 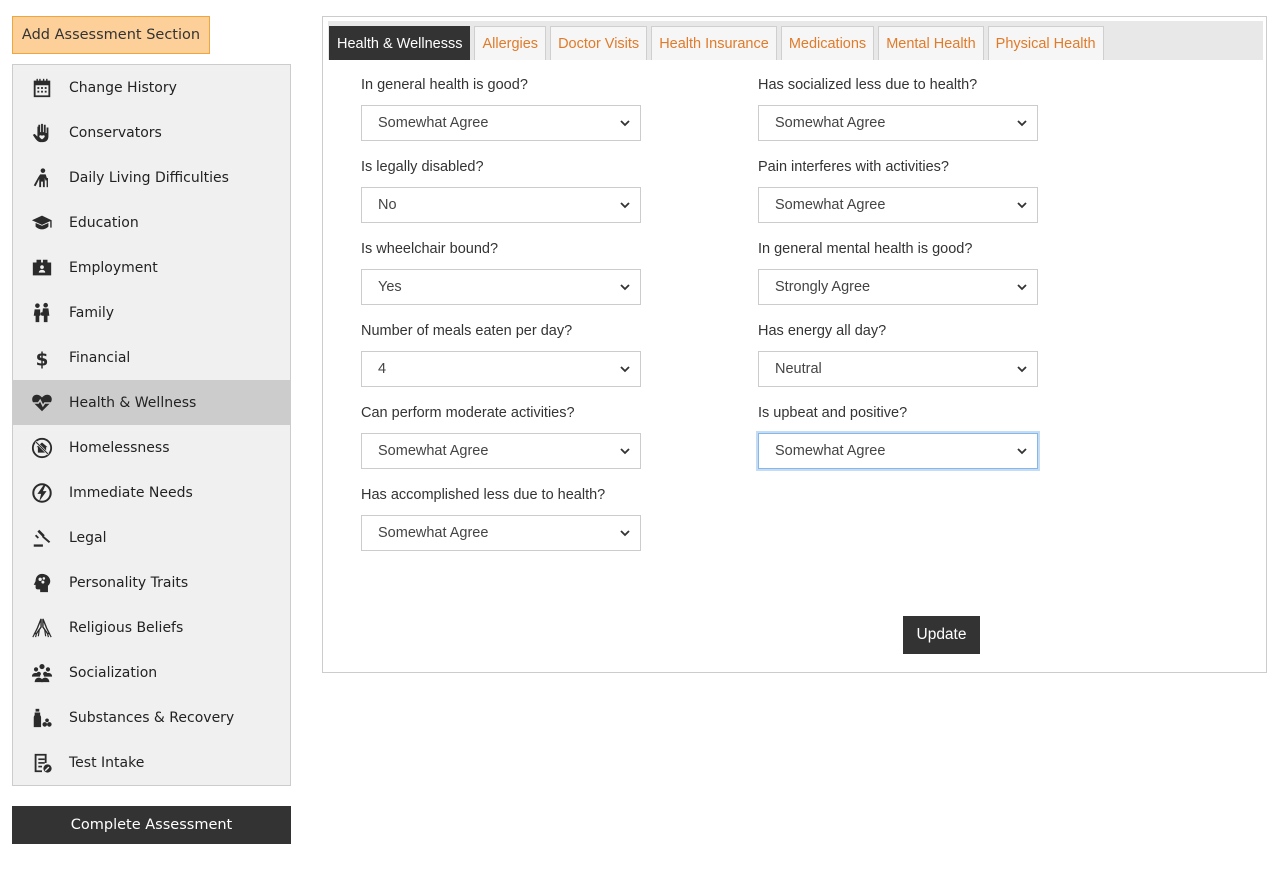 What do you see at coordinates (133, 402) in the screenshot?
I see `sidebar-item-label: Health & Wellness` at bounding box center [133, 402].